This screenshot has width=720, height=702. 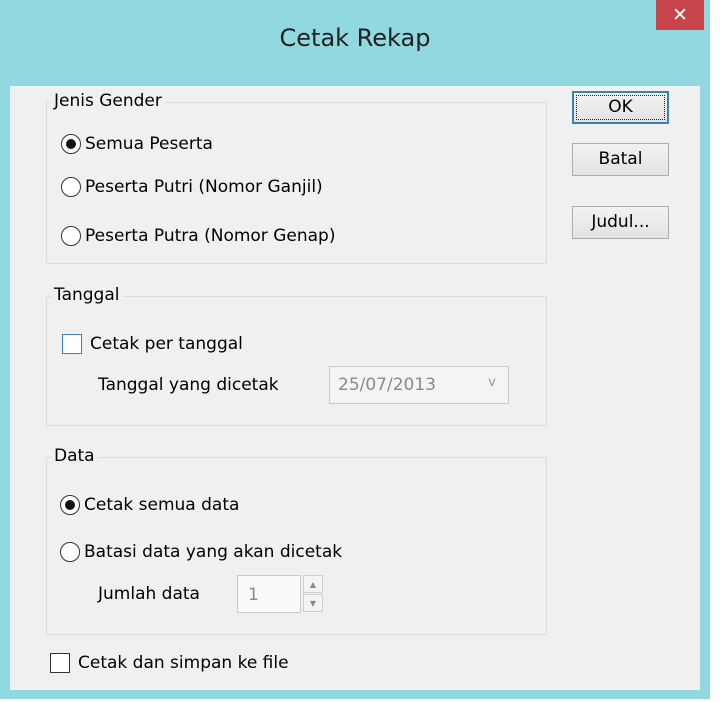 I want to click on checkbox-simpan-ke-file: Cetak dan simpan ke file, so click(x=169, y=663).